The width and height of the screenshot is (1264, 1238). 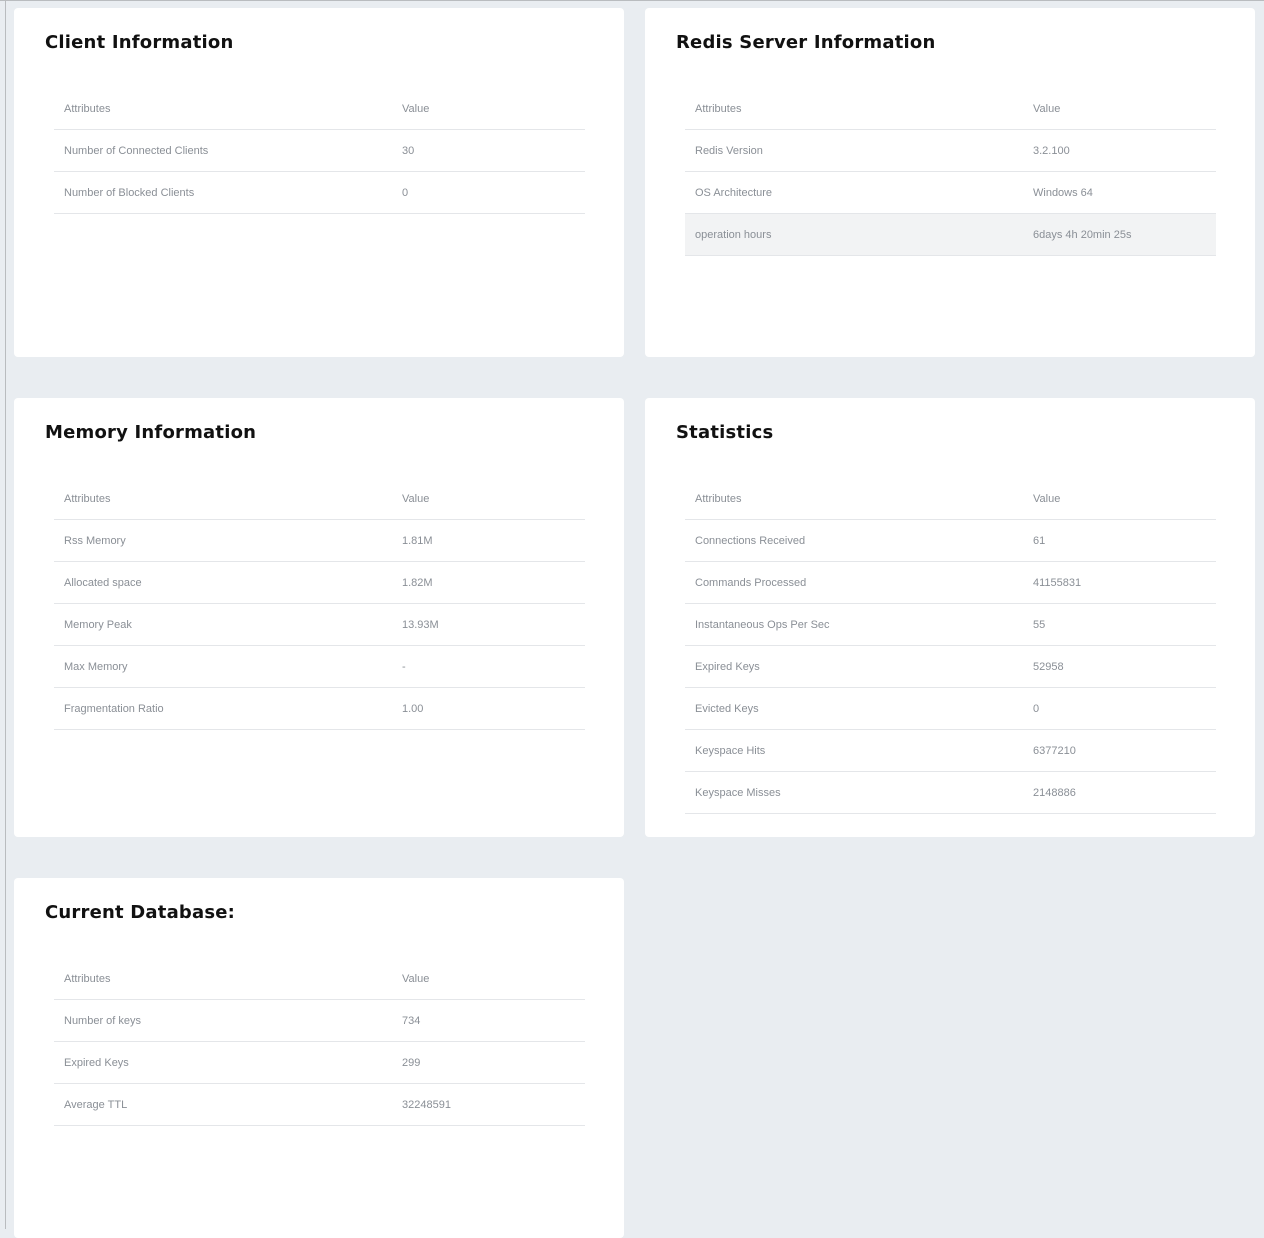 I want to click on value-cell: Windows 64, so click(x=1119, y=192).